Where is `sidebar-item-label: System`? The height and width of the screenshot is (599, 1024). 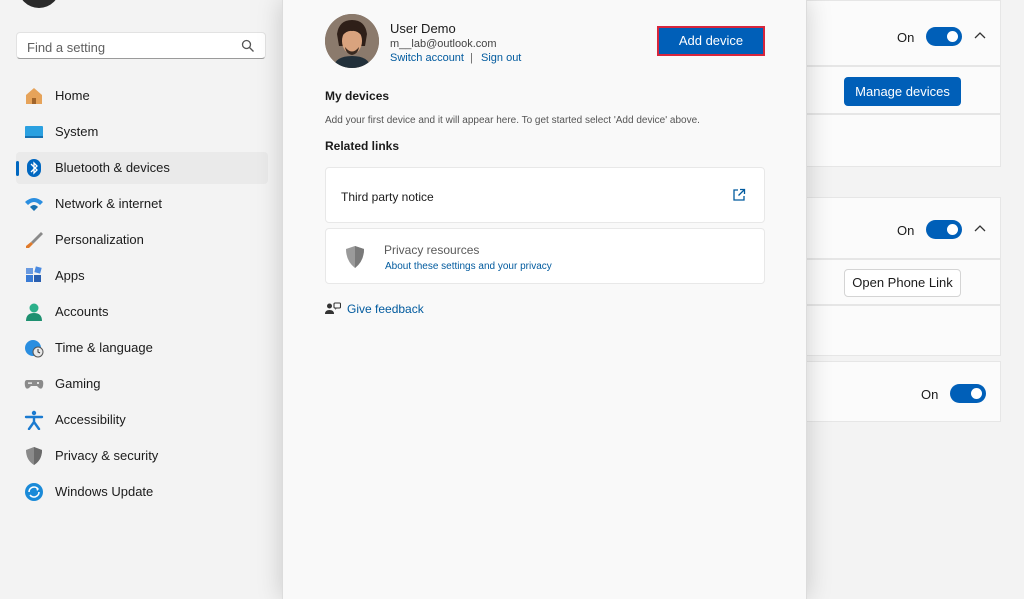 sidebar-item-label: System is located at coordinates (77, 131).